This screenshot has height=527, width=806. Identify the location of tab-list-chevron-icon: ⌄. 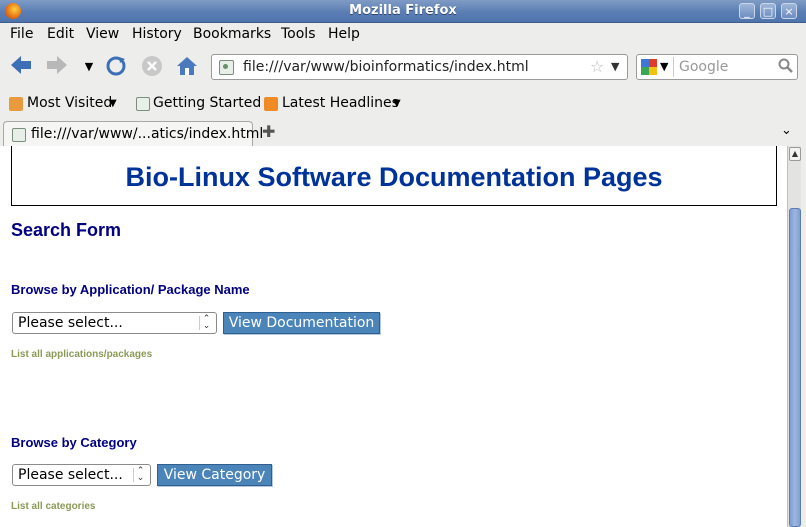
(786, 130).